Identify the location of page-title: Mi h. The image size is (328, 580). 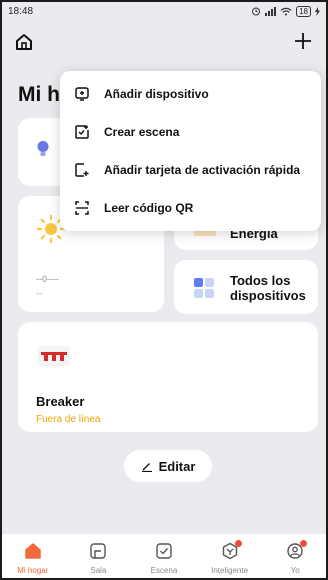
(39, 95).